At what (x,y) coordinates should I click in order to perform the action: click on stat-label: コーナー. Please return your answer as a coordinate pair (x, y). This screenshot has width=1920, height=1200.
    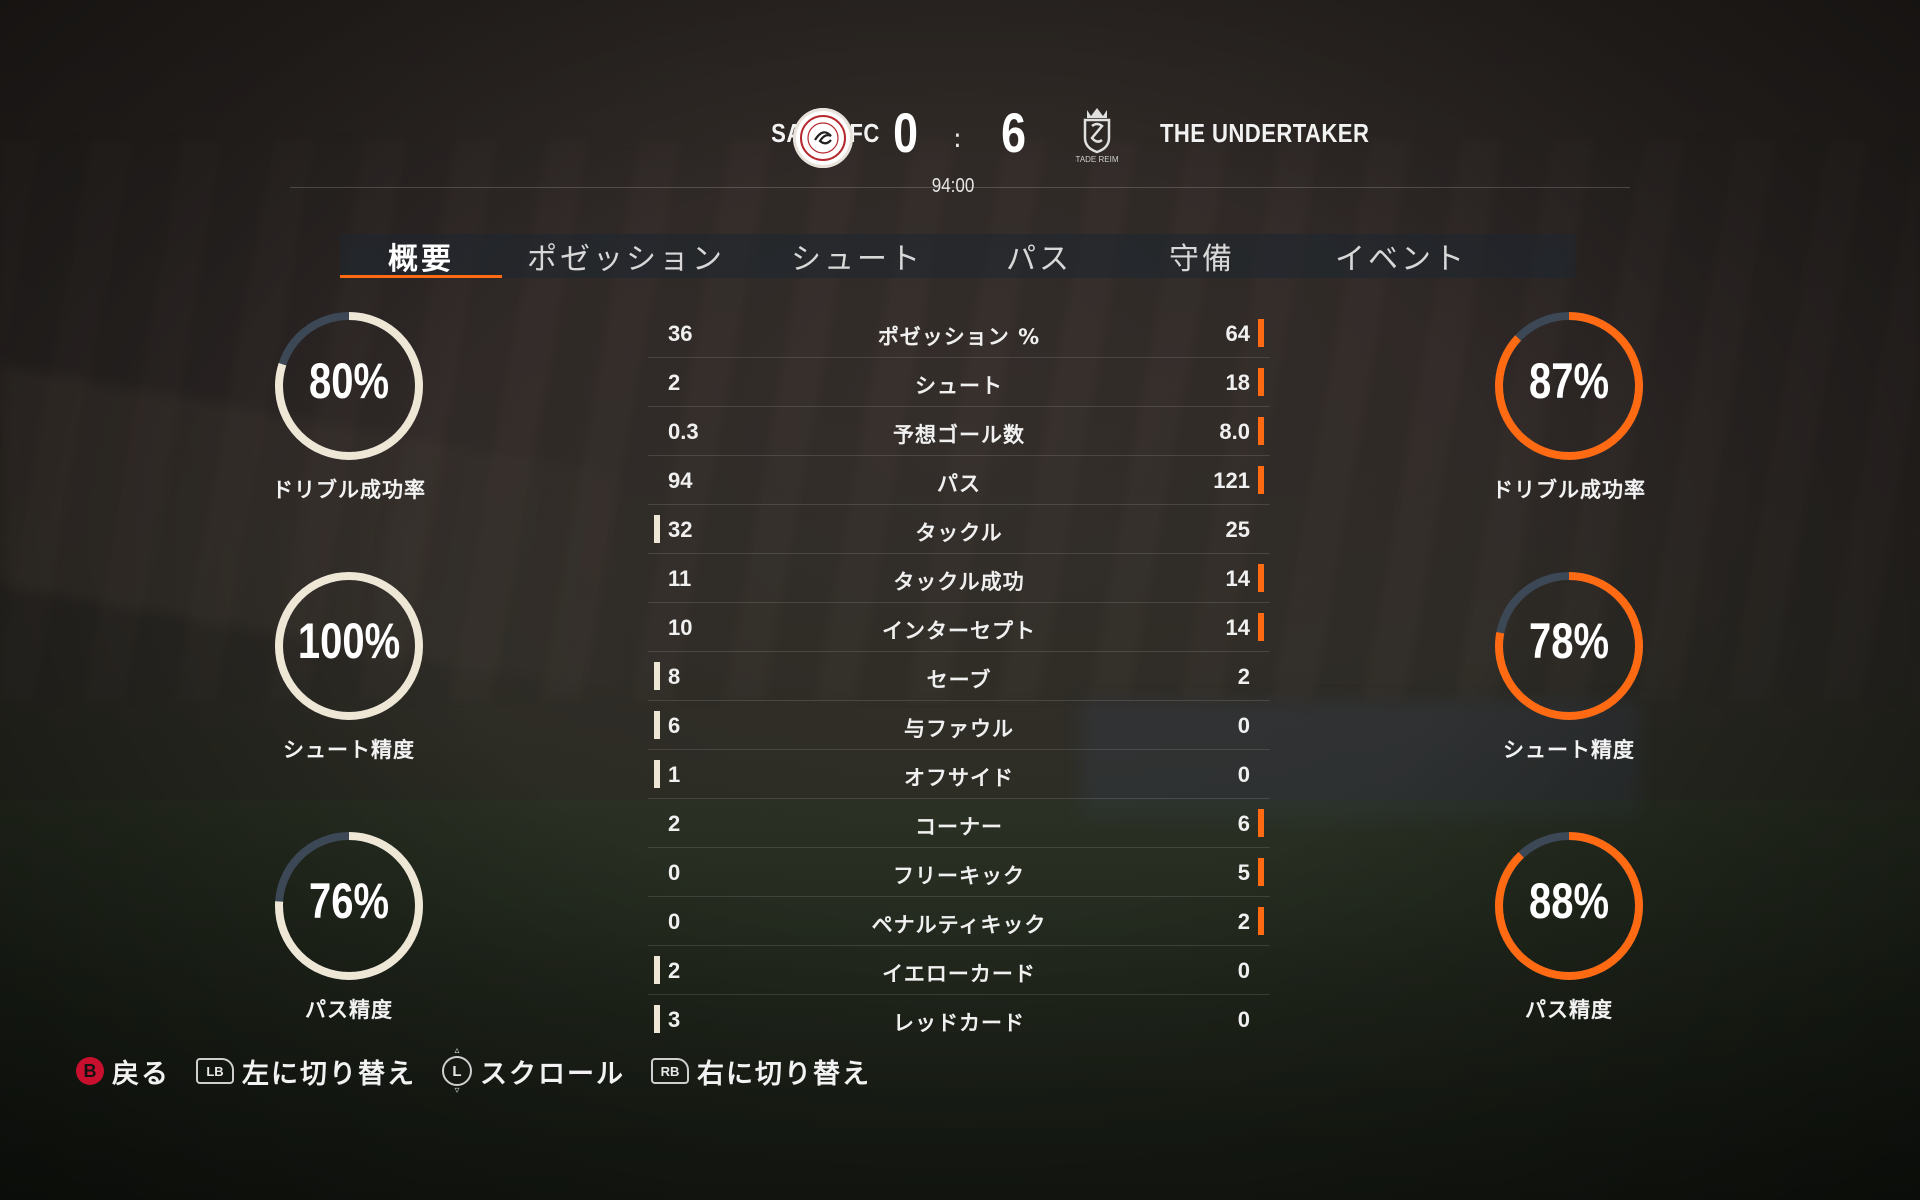
    Looking at the image, I should click on (959, 827).